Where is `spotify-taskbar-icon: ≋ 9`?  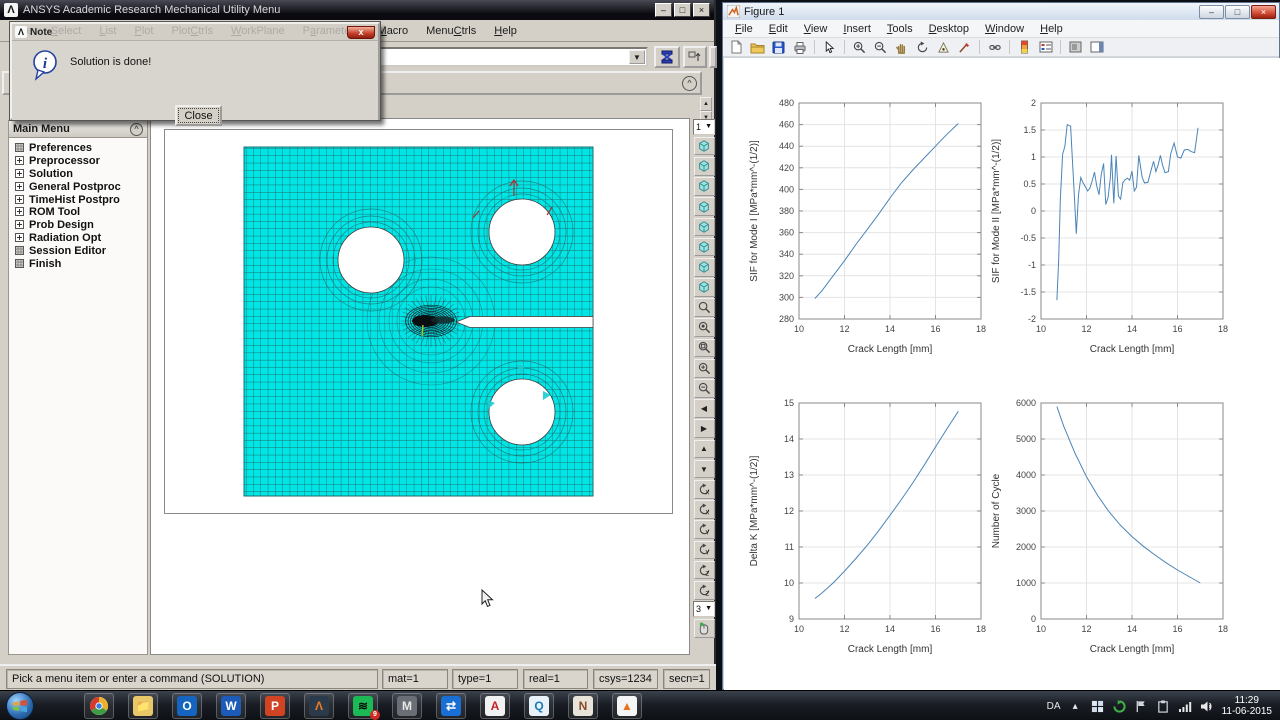 spotify-taskbar-icon: ≋ 9 is located at coordinates (364, 706).